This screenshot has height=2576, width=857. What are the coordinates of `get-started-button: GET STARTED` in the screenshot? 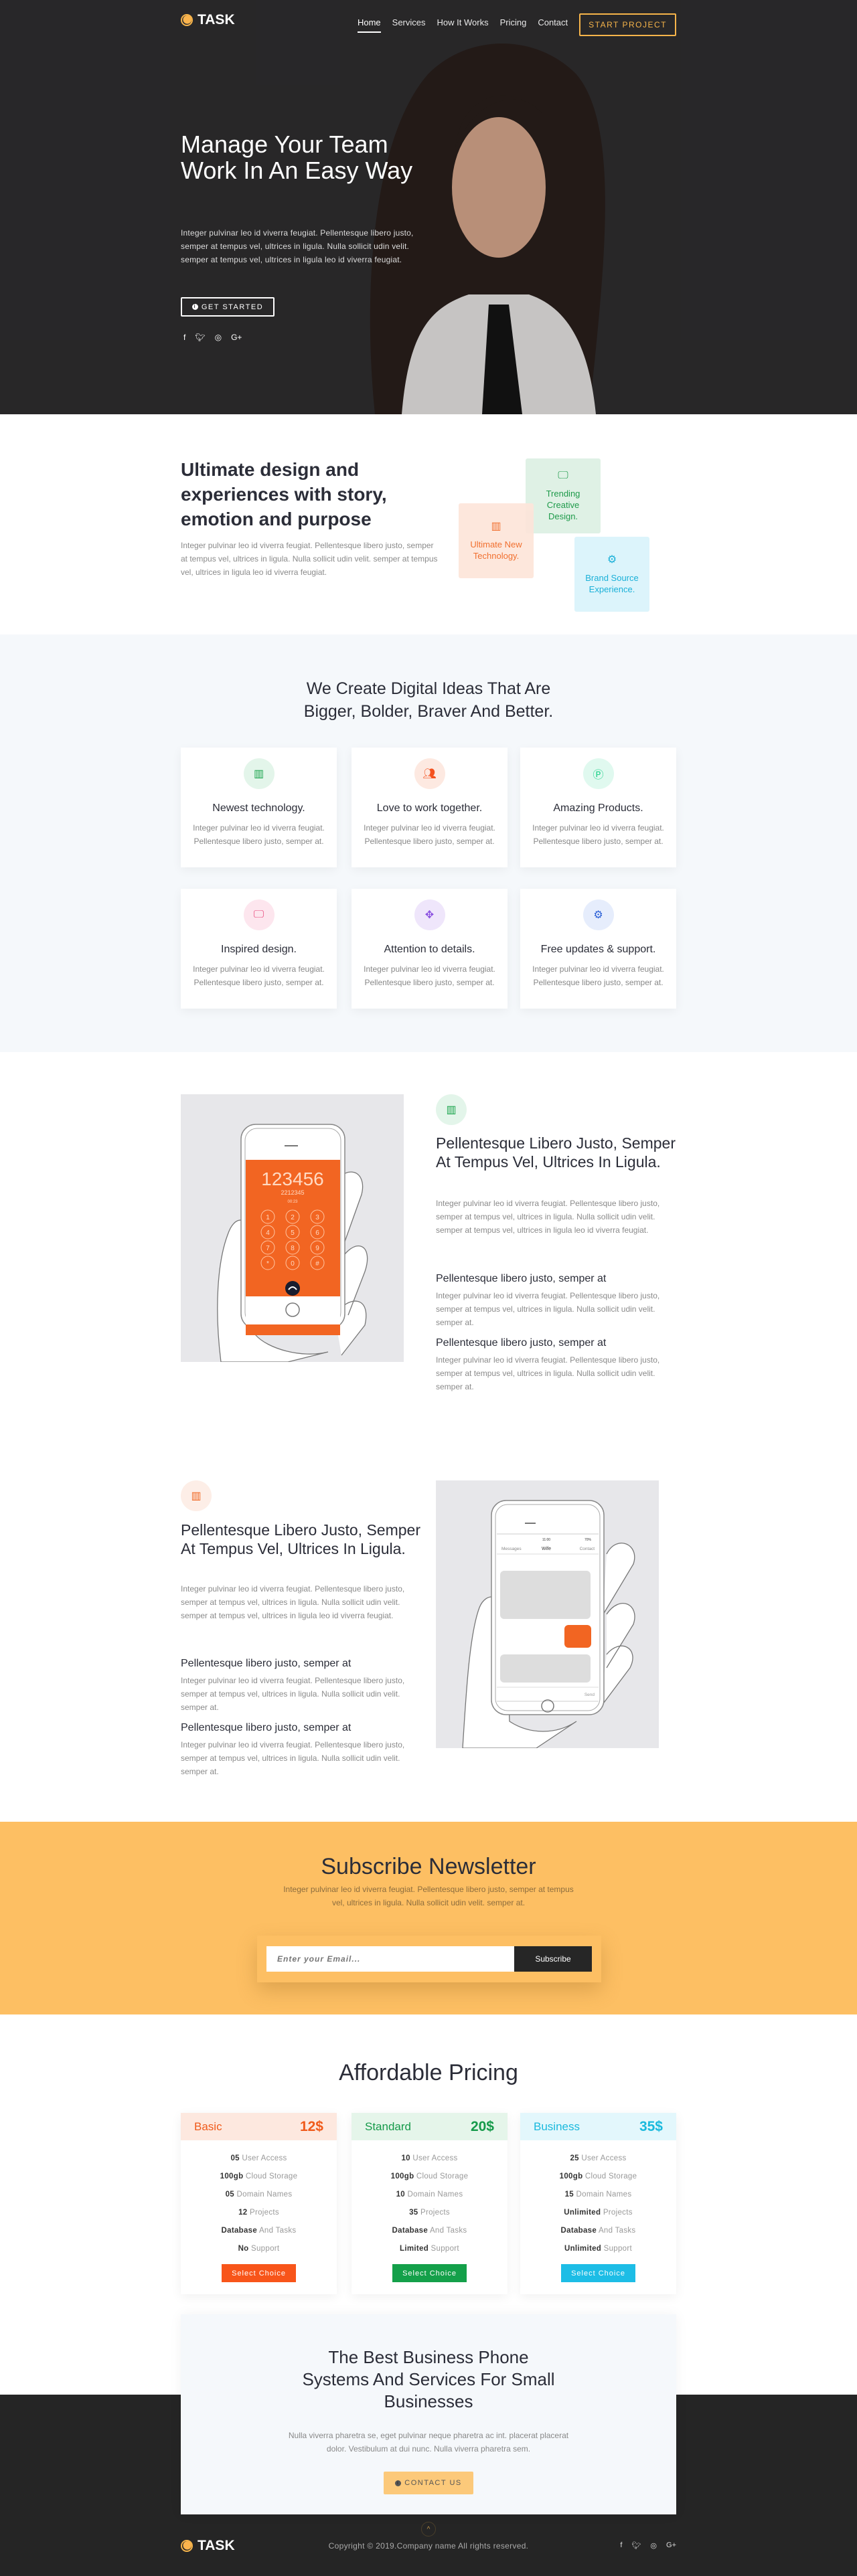 It's located at (228, 307).